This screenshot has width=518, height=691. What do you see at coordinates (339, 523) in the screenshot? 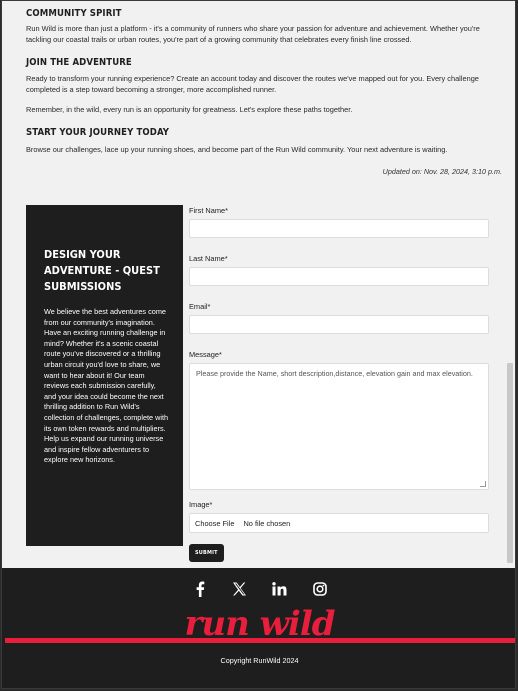
I see `image-file-input: Choose File No file chosen` at bounding box center [339, 523].